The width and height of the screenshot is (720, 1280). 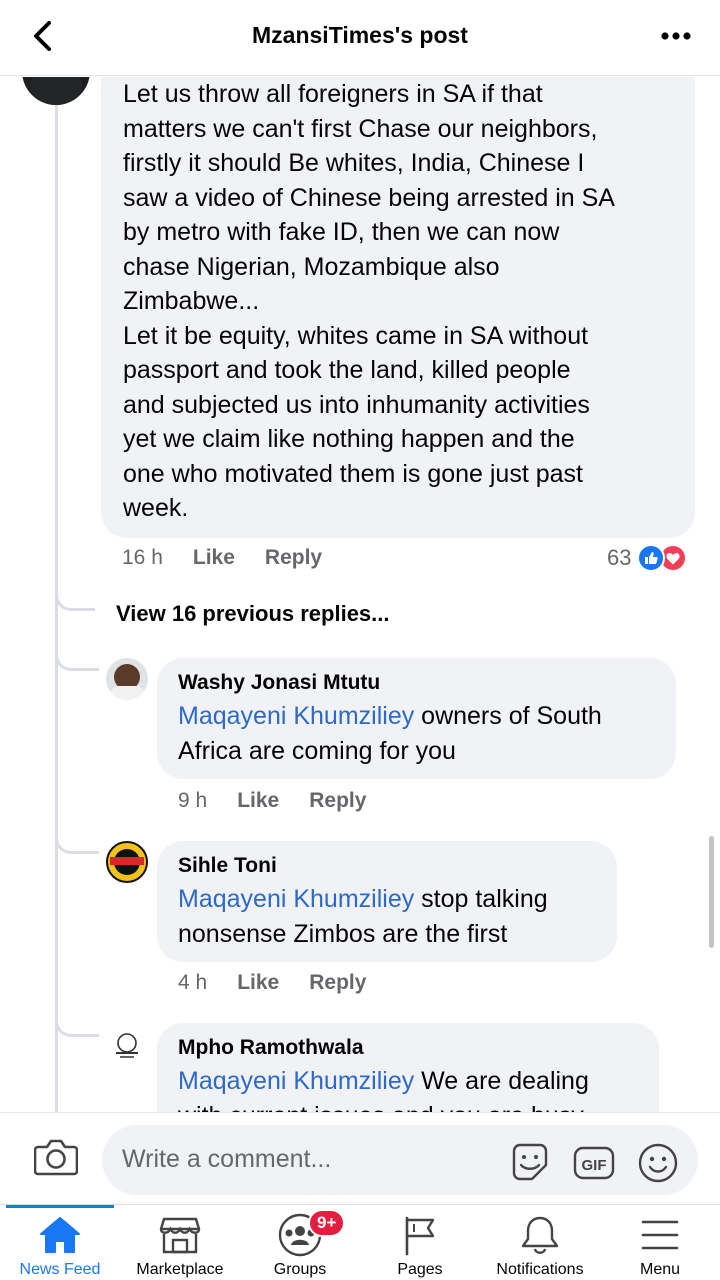 What do you see at coordinates (363, 866) in the screenshot?
I see `comment-author: Sihle Toni` at bounding box center [363, 866].